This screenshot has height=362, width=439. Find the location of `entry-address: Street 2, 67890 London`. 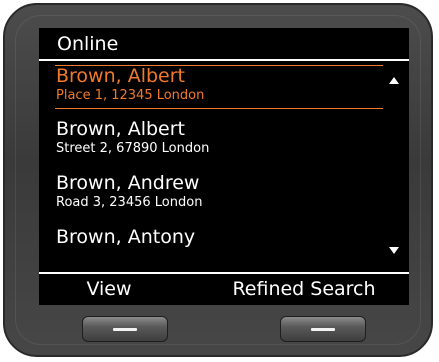

entry-address: Street 2, 67890 London is located at coordinates (133, 148).